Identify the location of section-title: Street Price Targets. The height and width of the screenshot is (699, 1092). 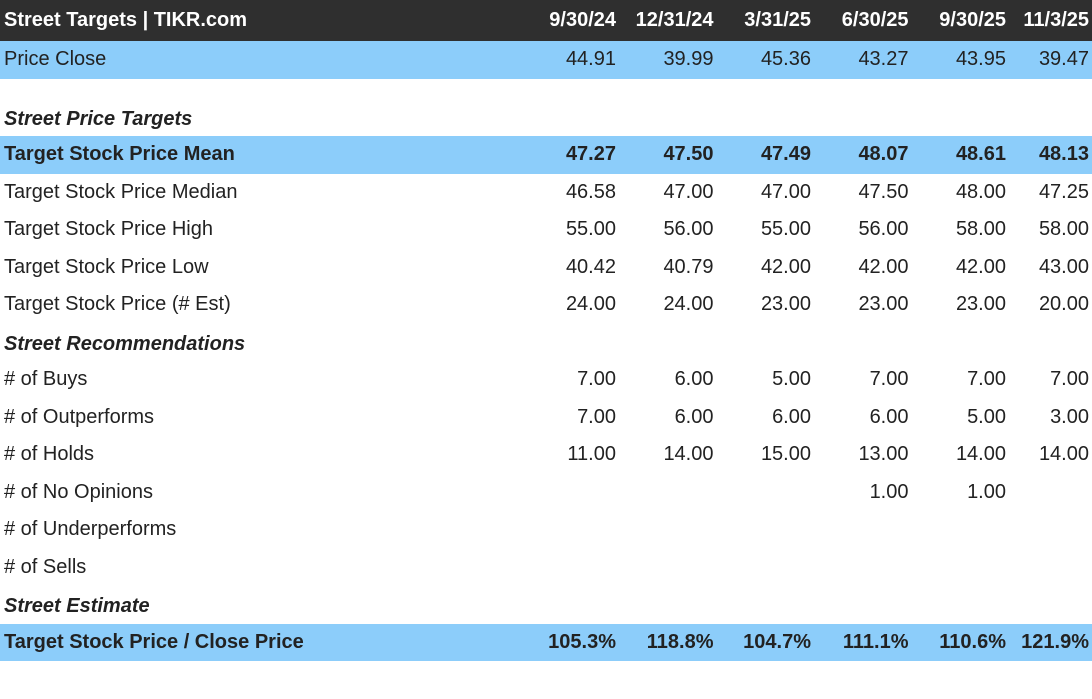
(98, 118).